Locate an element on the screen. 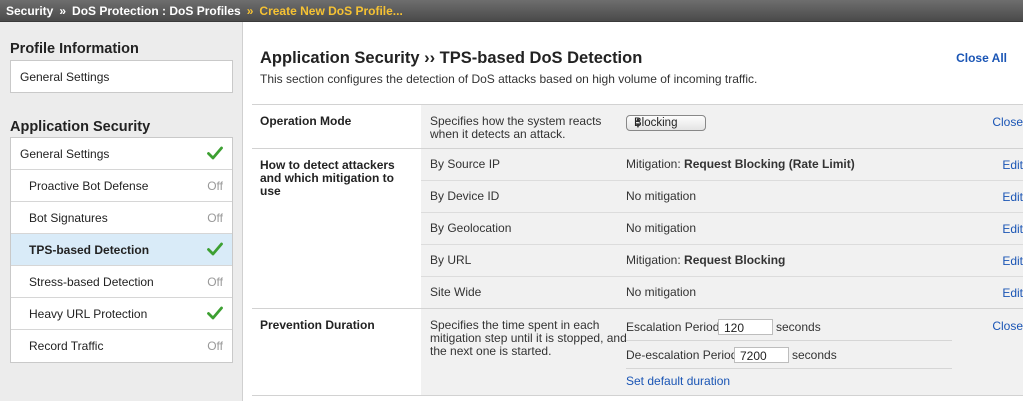 This screenshot has width=1023, height=401. label-line: use is located at coordinates (270, 191).